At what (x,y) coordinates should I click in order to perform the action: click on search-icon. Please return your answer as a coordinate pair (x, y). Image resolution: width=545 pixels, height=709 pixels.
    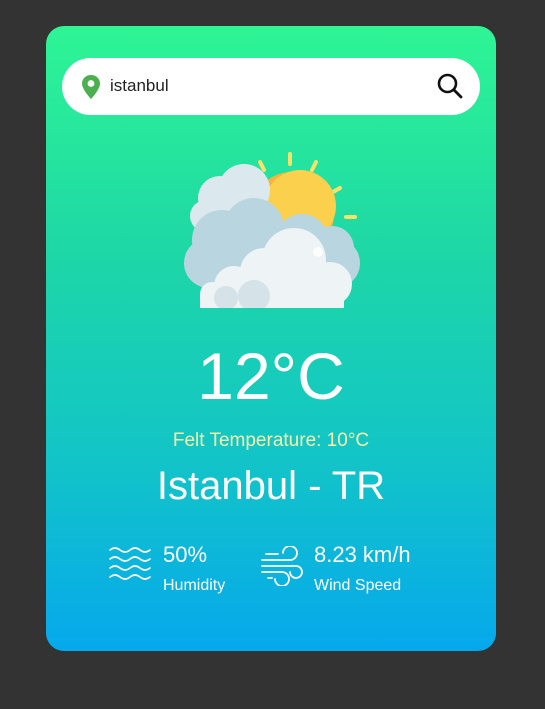
    Looking at the image, I should click on (450, 86).